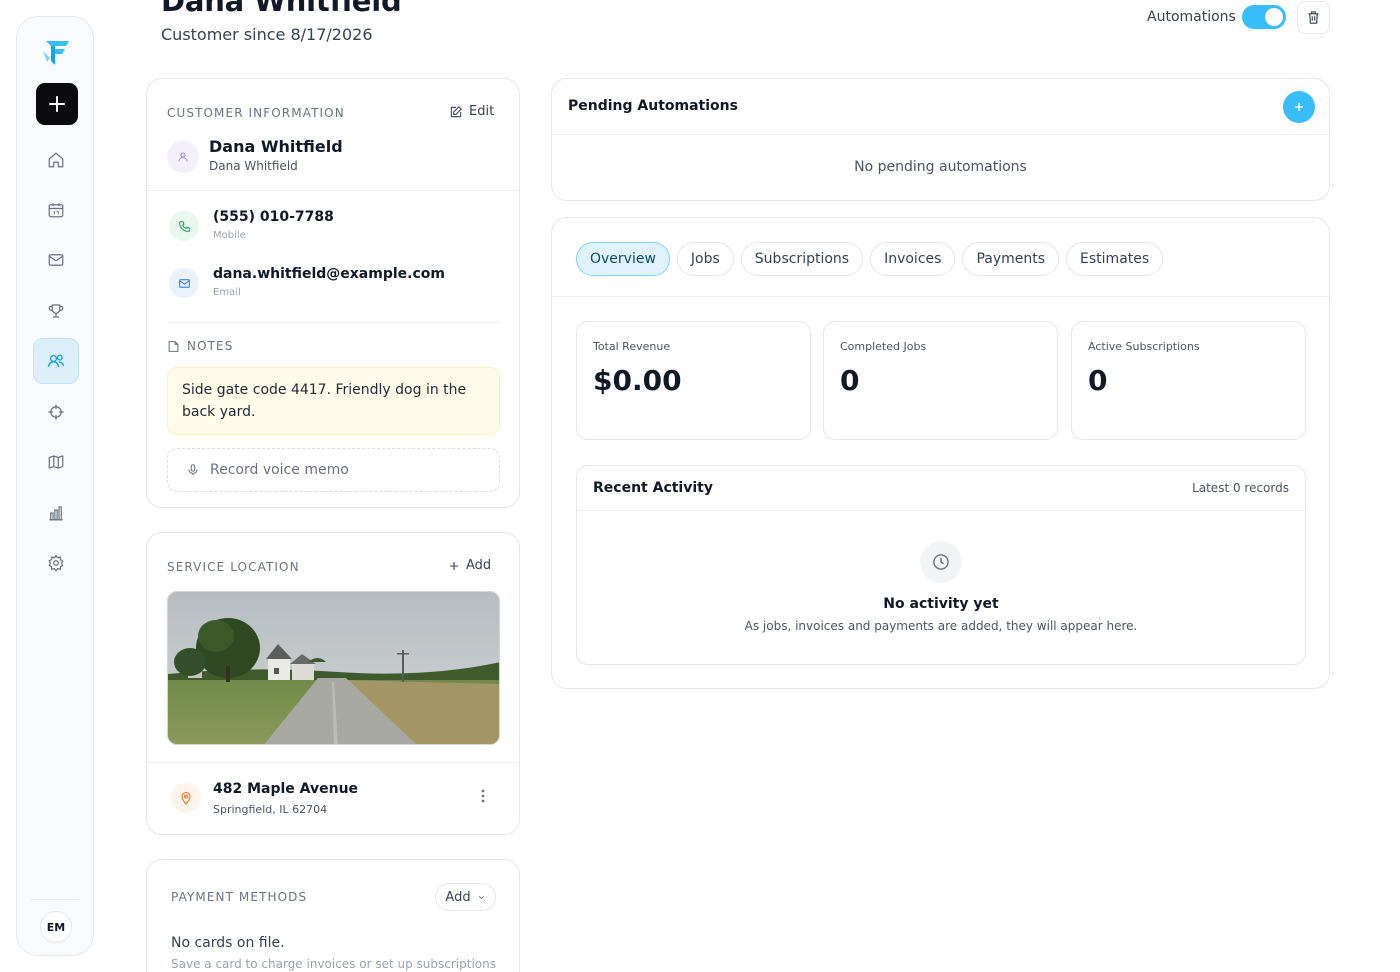 The width and height of the screenshot is (1400, 972). I want to click on stat-total-revenue: Total Revenue $0.00, so click(693, 380).